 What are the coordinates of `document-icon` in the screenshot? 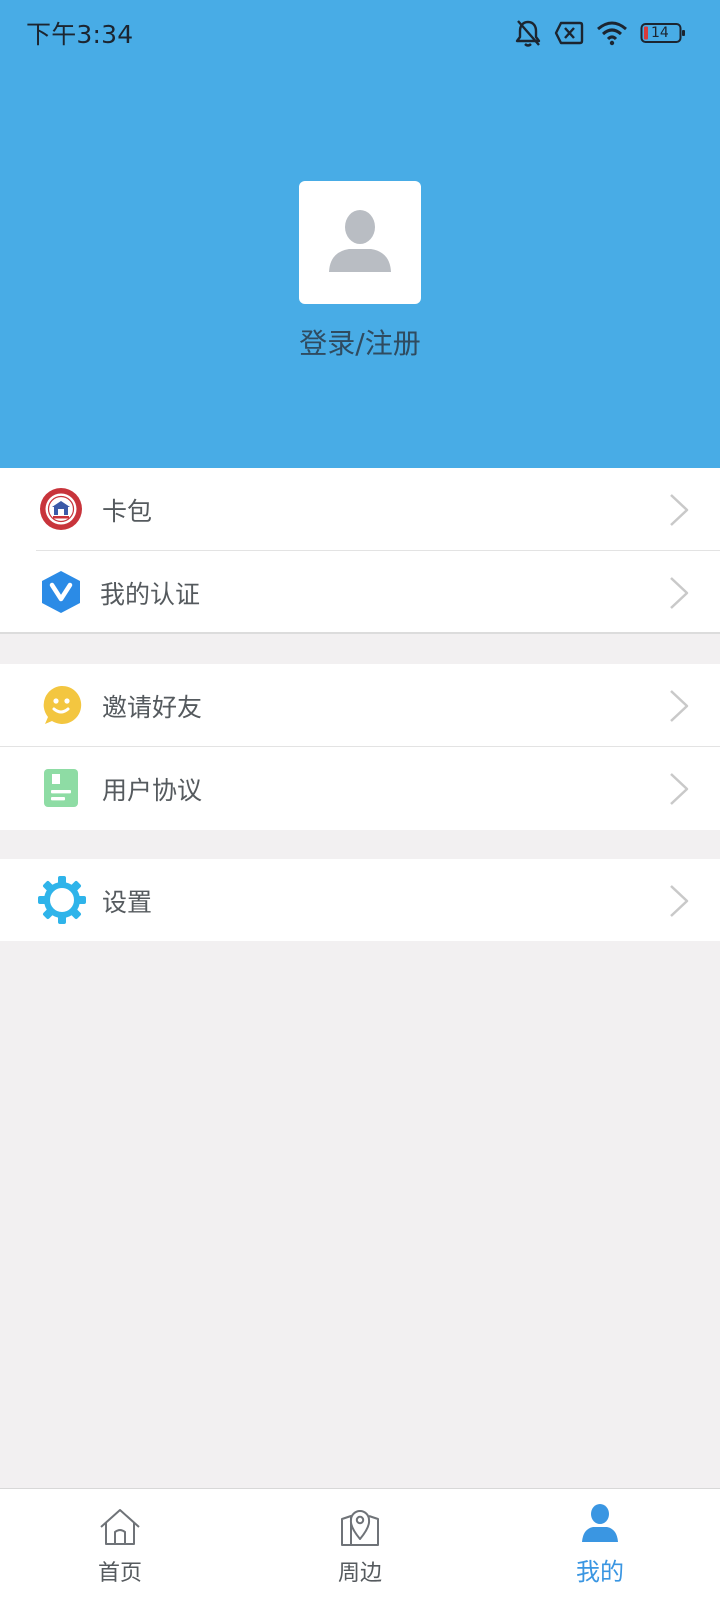 It's located at (61, 788).